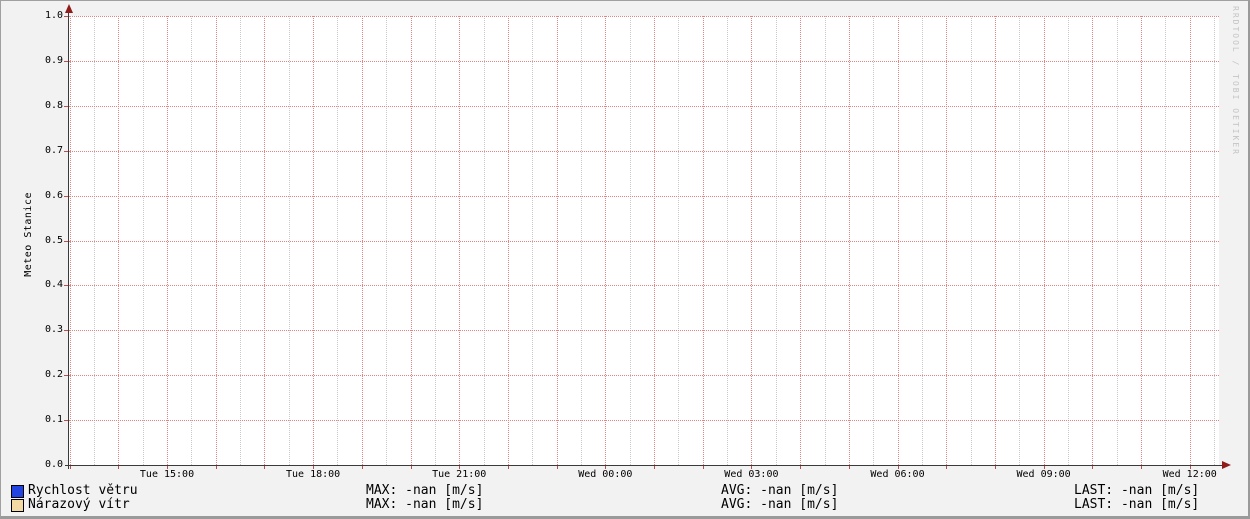  Describe the element at coordinates (53, 195) in the screenshot. I see `y-tick-label: 0.6` at that location.